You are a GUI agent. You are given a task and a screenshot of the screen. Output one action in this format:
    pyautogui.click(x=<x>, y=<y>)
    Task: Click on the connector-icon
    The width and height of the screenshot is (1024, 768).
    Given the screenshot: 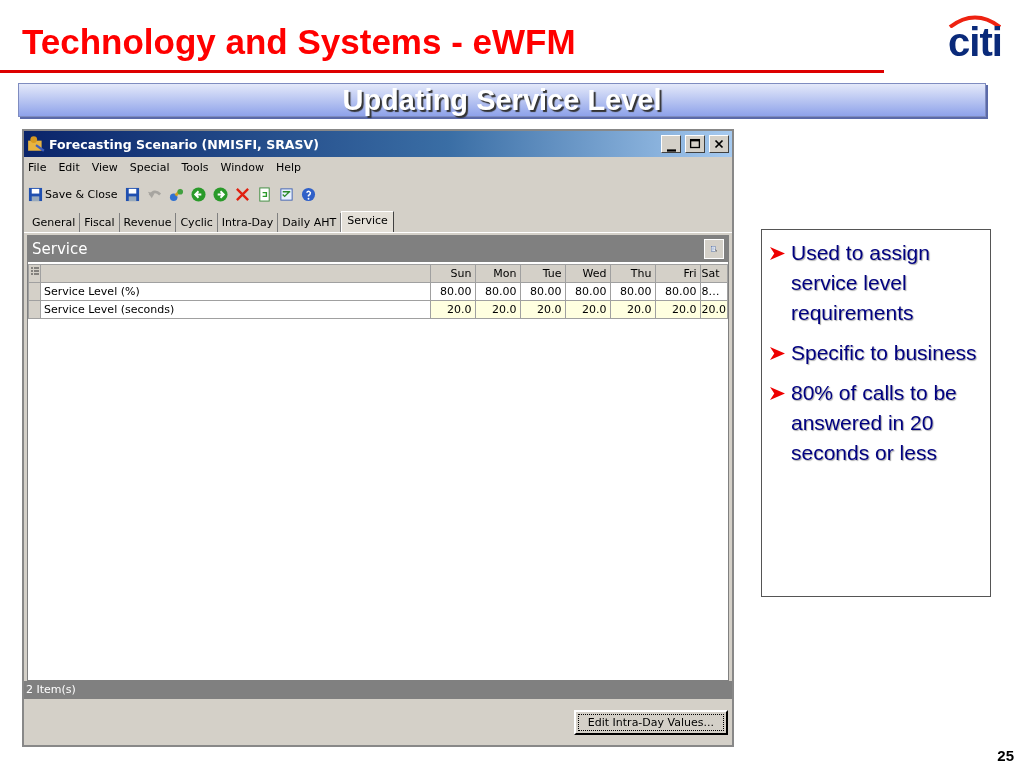 What is the action you would take?
    pyautogui.click(x=176, y=194)
    